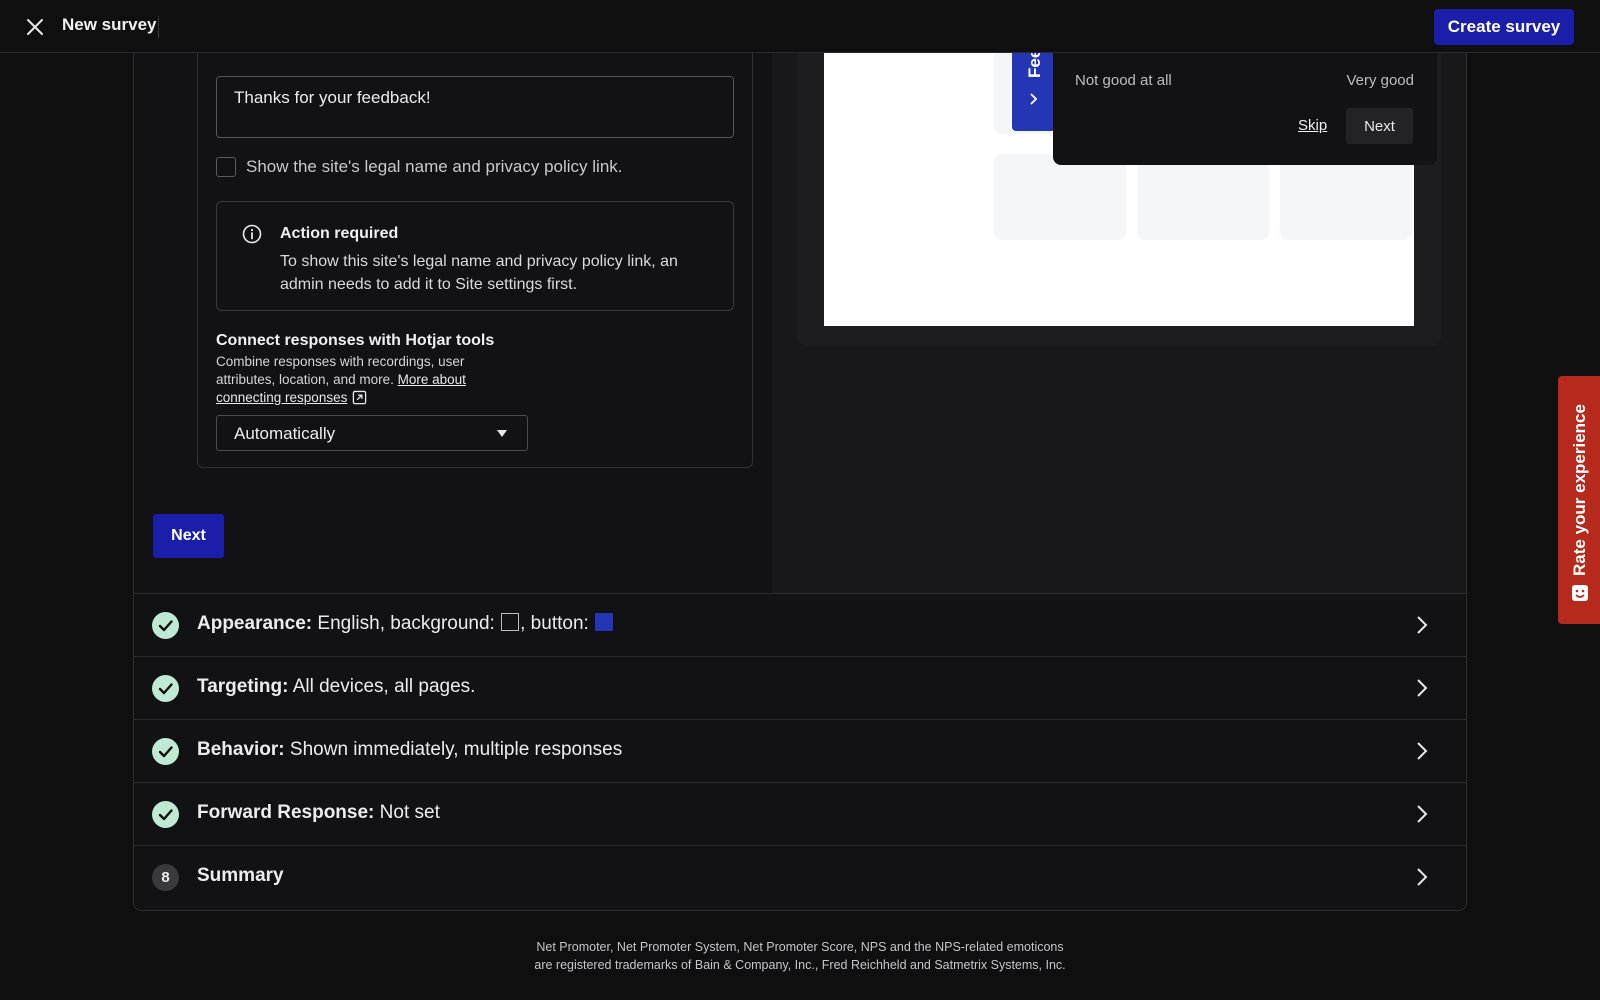 The image size is (1600, 1000). I want to click on page-title: New survey, so click(109, 24).